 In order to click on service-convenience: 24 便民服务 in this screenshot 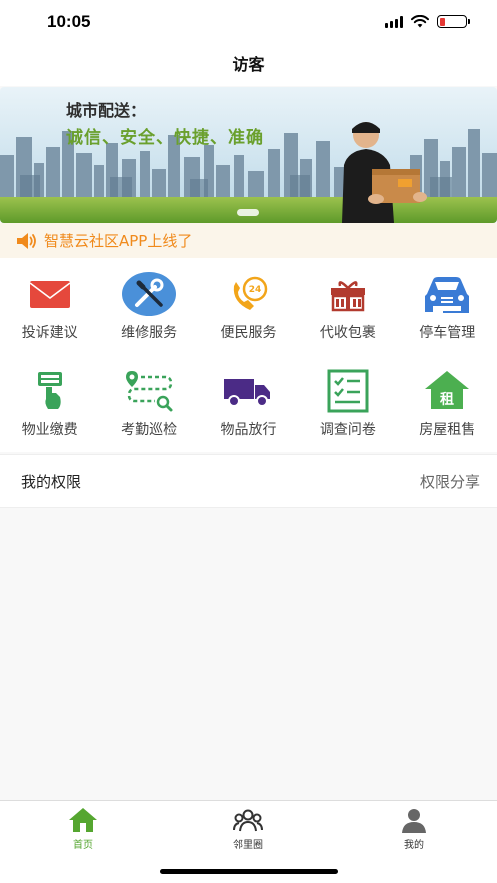, I will do `click(248, 306)`.